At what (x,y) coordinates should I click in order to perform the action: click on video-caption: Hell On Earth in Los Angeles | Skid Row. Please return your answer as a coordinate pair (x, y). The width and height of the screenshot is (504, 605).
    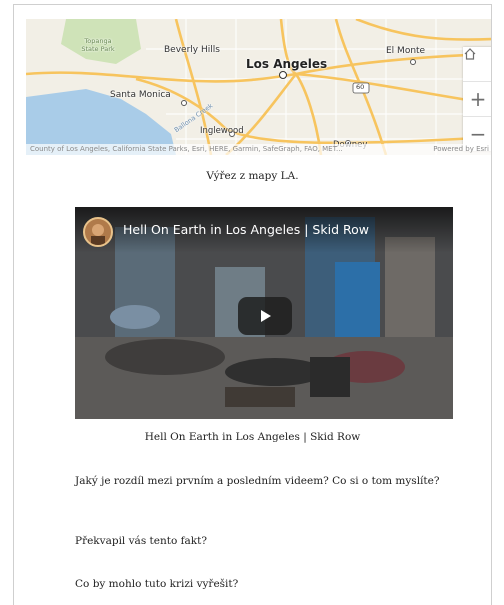
    Looking at the image, I should click on (252, 437).